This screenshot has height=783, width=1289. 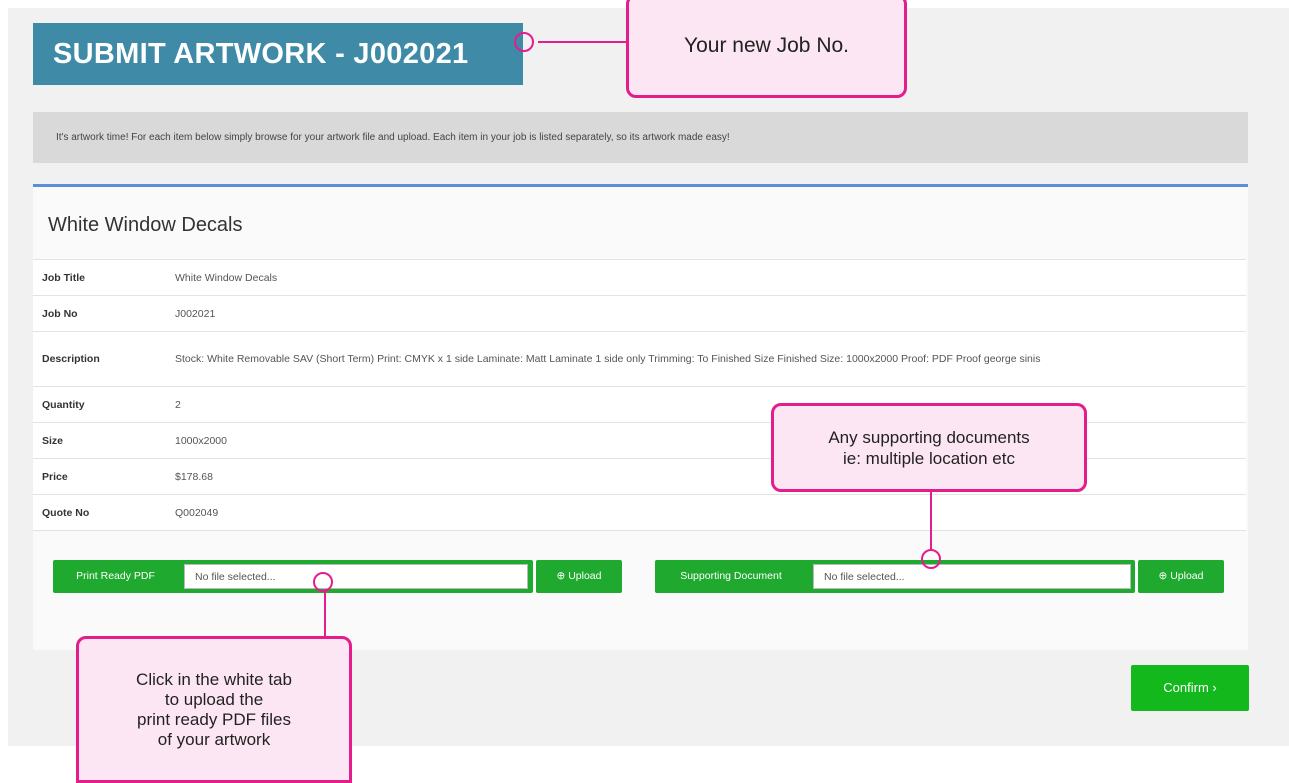 I want to click on detail-value: White Window Decals, so click(x=710, y=277).